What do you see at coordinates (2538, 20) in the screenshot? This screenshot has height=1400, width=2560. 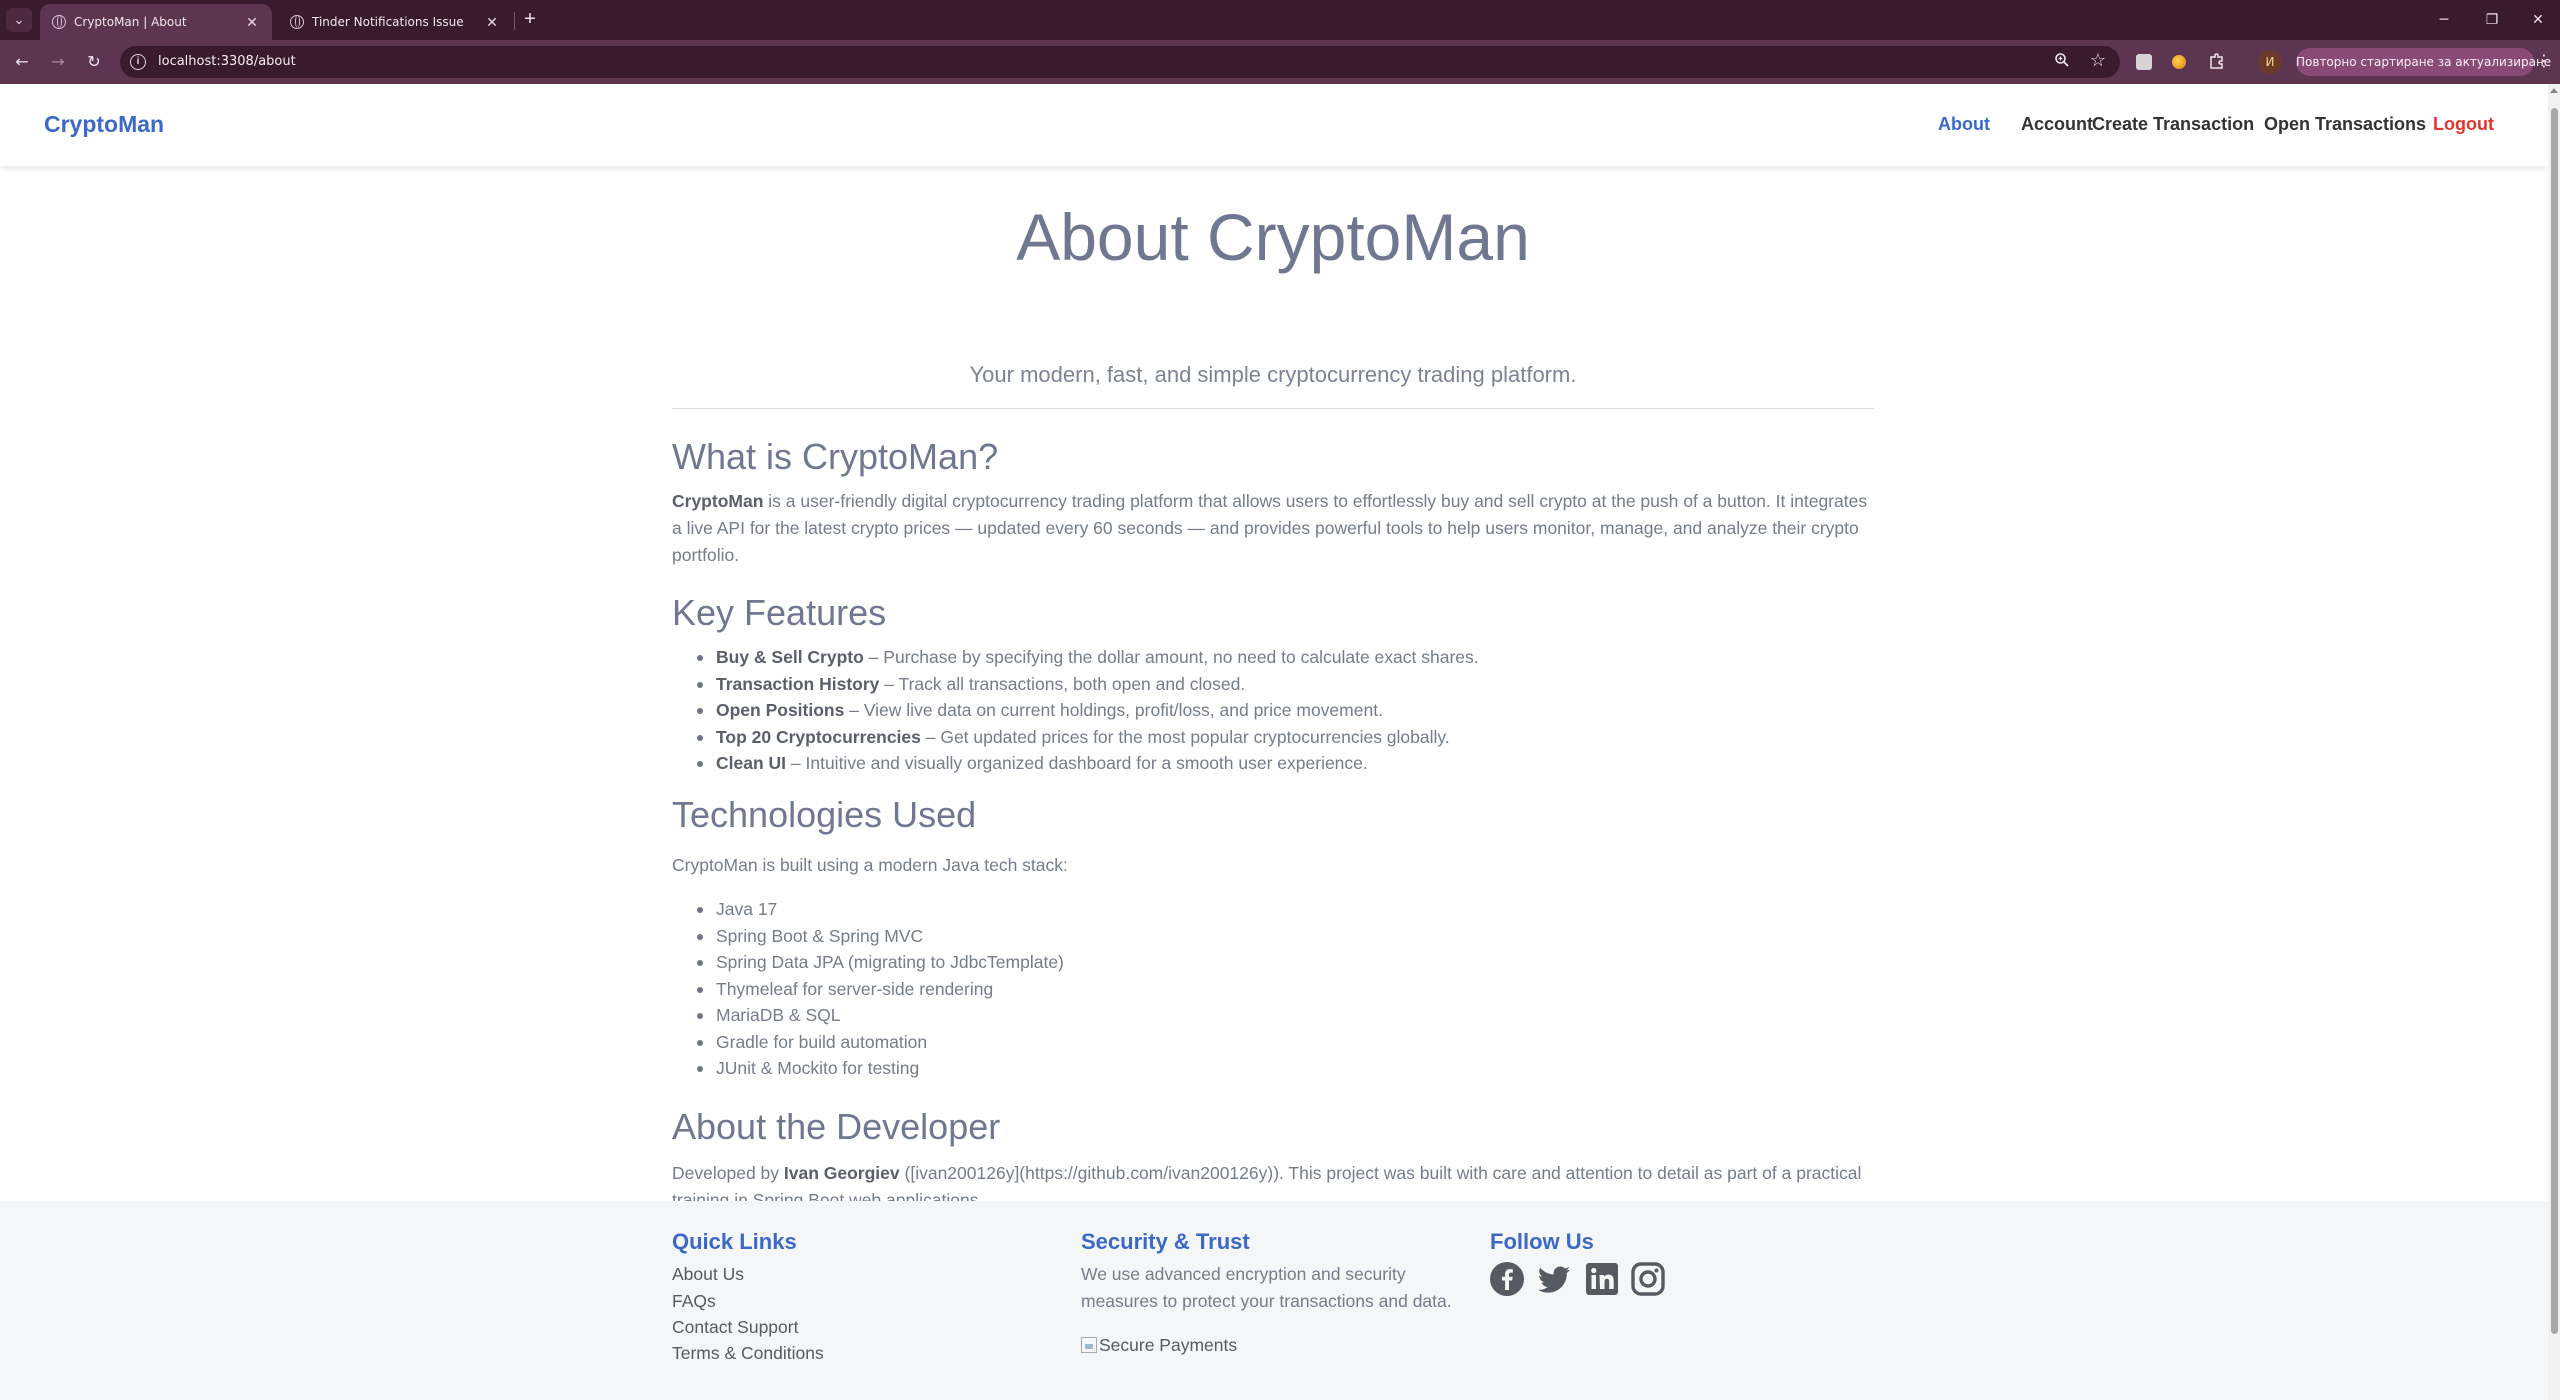 I see `close-window-button: ✕` at bounding box center [2538, 20].